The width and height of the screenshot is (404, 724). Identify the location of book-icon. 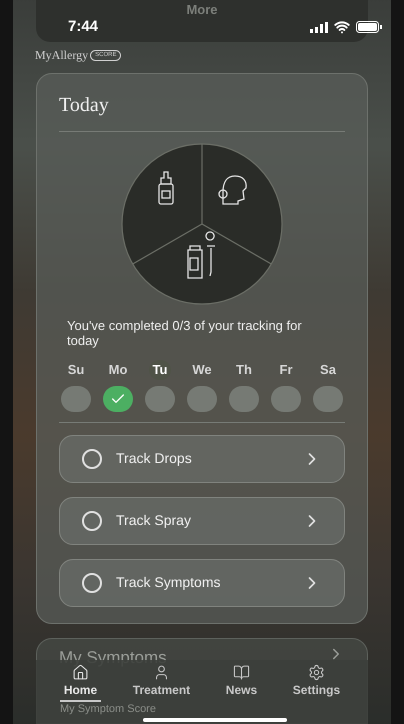
(241, 672).